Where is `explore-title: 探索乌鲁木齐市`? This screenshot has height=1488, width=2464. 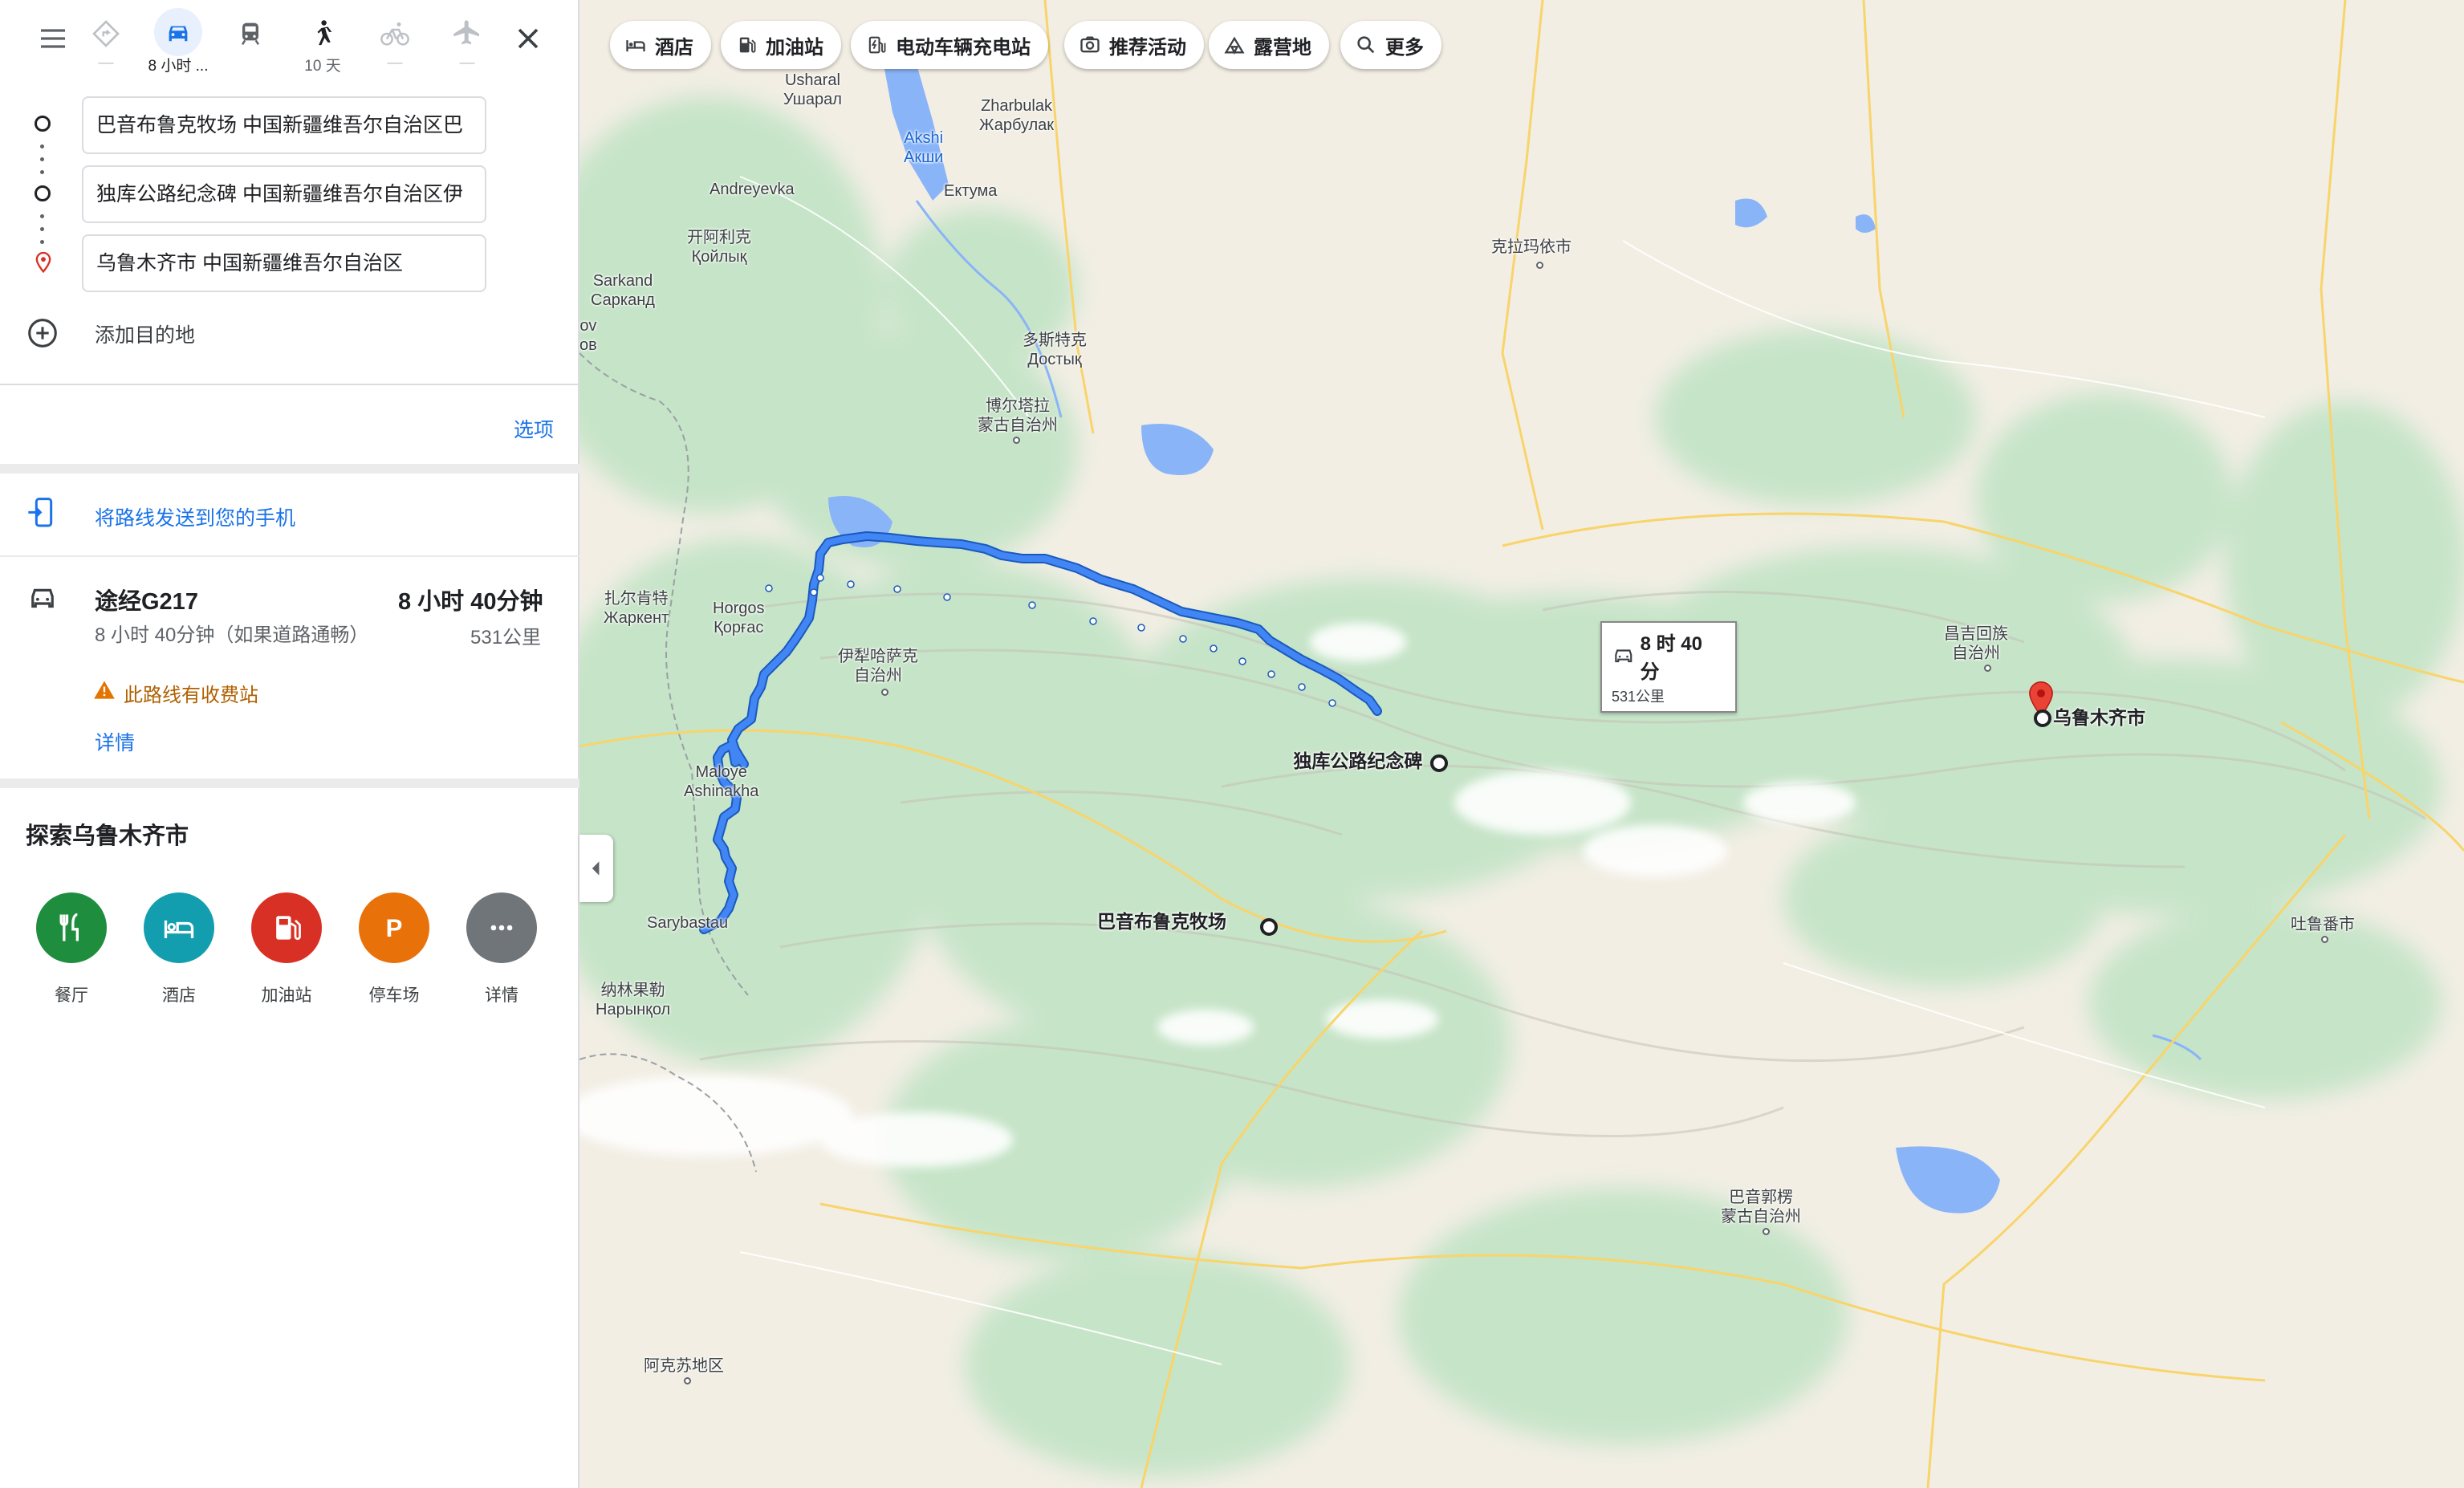 explore-title: 探索乌鲁木齐市 is located at coordinates (107, 836).